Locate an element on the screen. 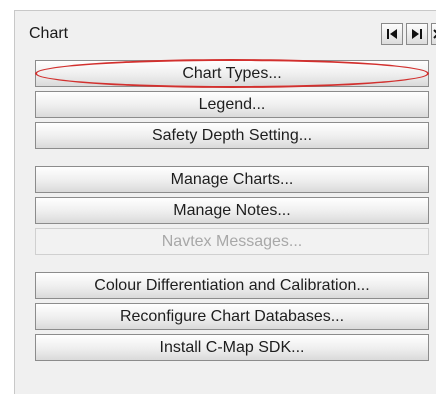 The width and height of the screenshot is (436, 394). last-page-icon is located at coordinates (417, 34).